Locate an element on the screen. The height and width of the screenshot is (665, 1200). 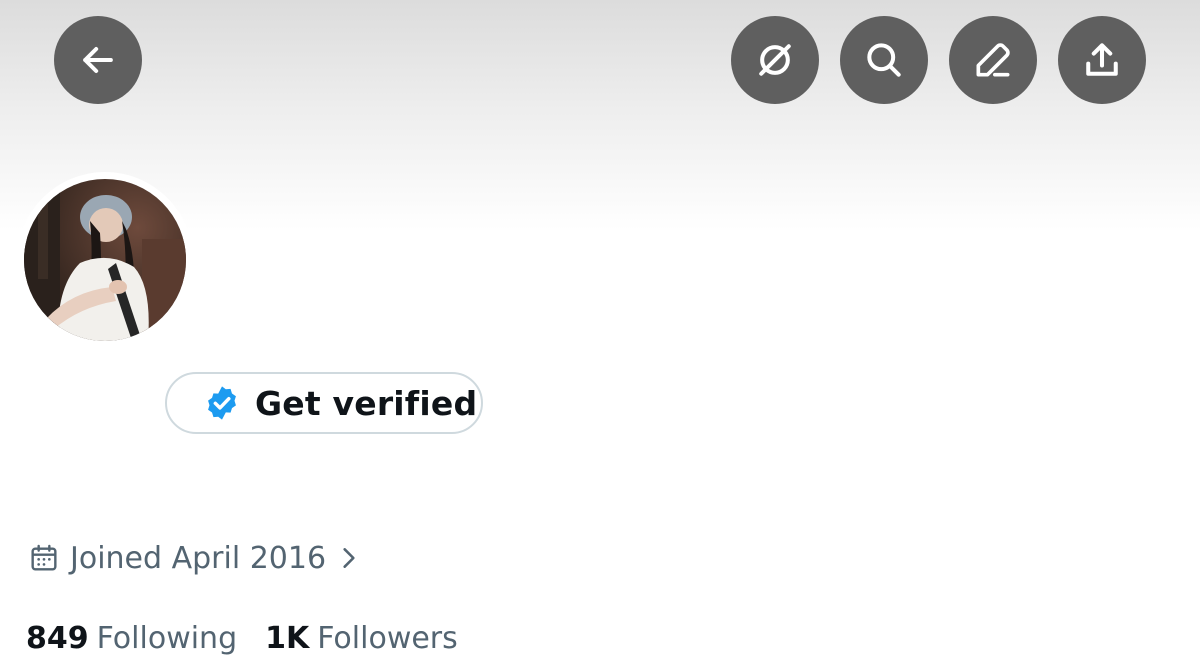
follow-stats: 849 Following 1K Followers is located at coordinates (242, 638).